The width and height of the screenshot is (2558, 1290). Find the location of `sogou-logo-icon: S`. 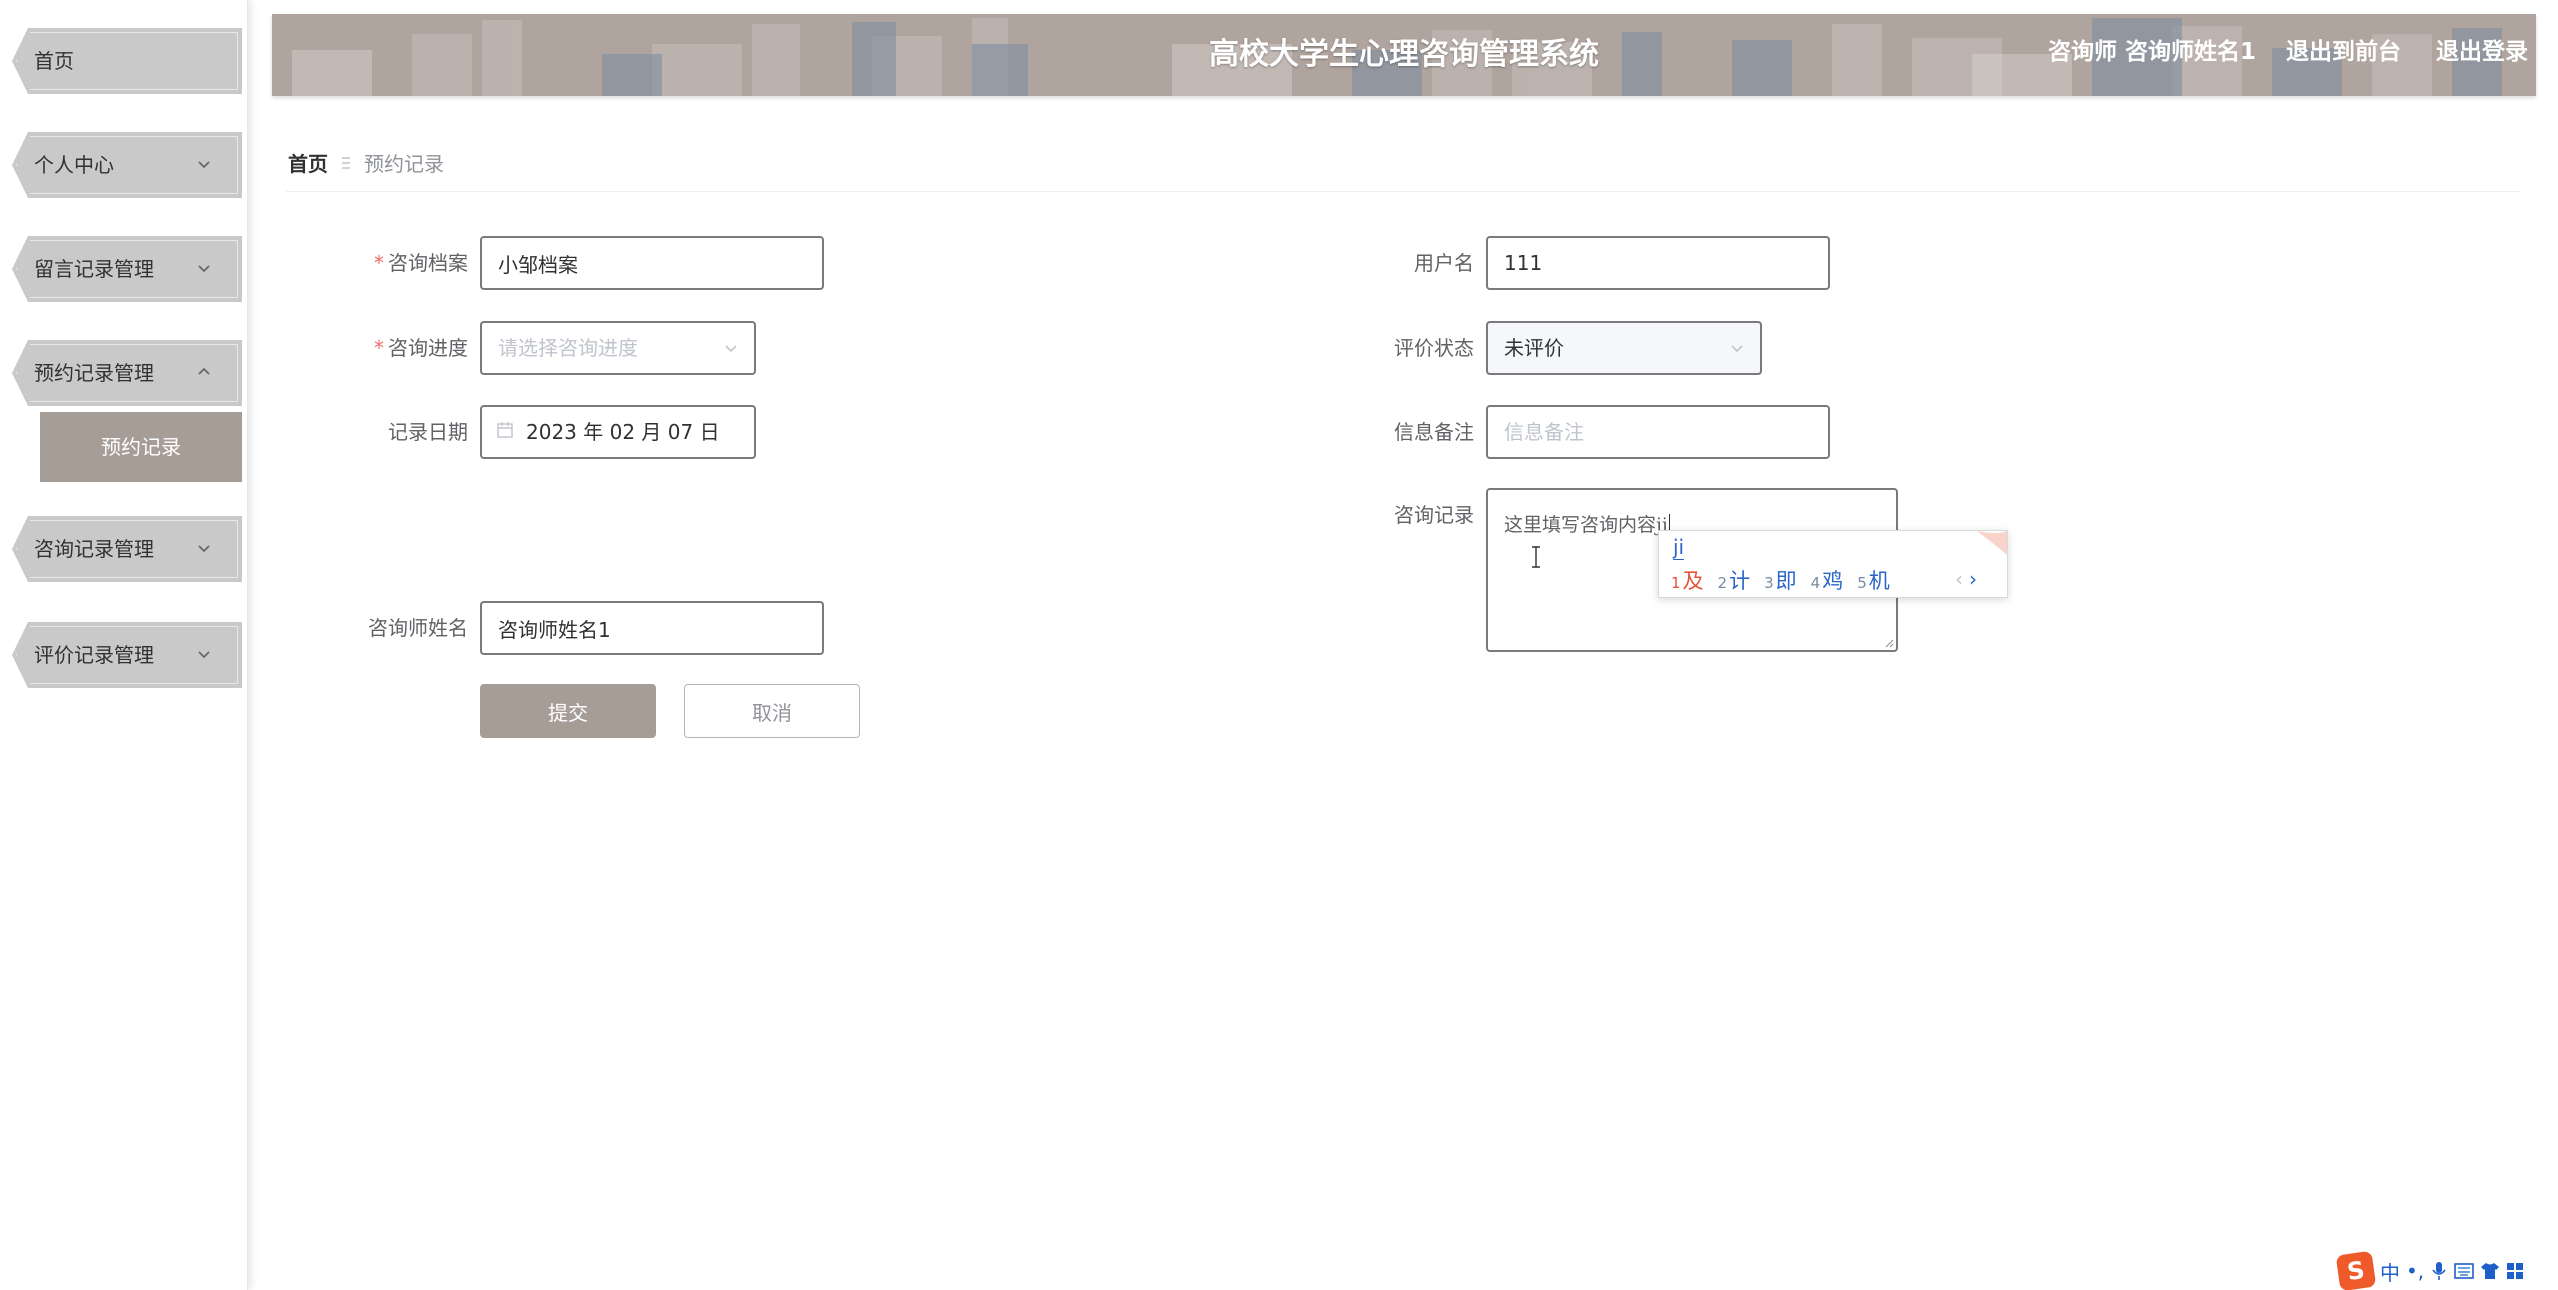

sogou-logo-icon: S is located at coordinates (2356, 1270).